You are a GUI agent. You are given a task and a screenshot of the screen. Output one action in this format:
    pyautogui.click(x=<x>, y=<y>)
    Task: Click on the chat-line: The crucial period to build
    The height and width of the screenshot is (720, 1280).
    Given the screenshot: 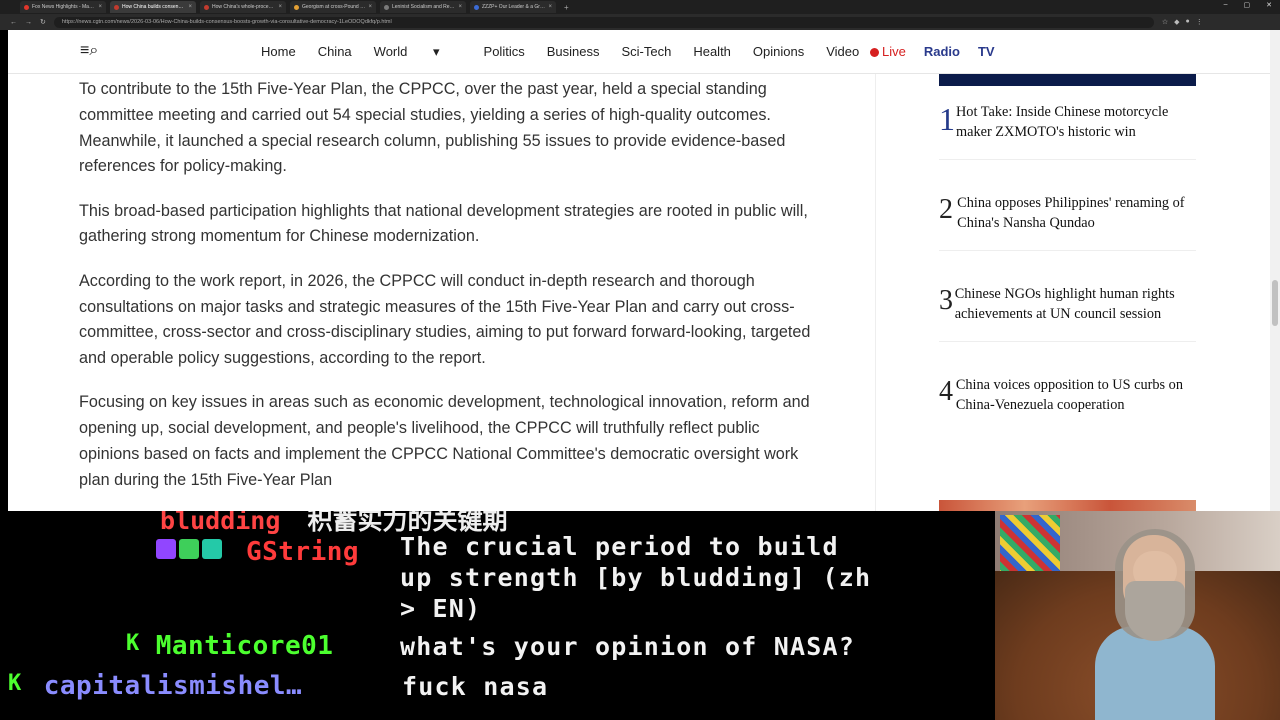 What is the action you would take?
    pyautogui.click(x=619, y=546)
    